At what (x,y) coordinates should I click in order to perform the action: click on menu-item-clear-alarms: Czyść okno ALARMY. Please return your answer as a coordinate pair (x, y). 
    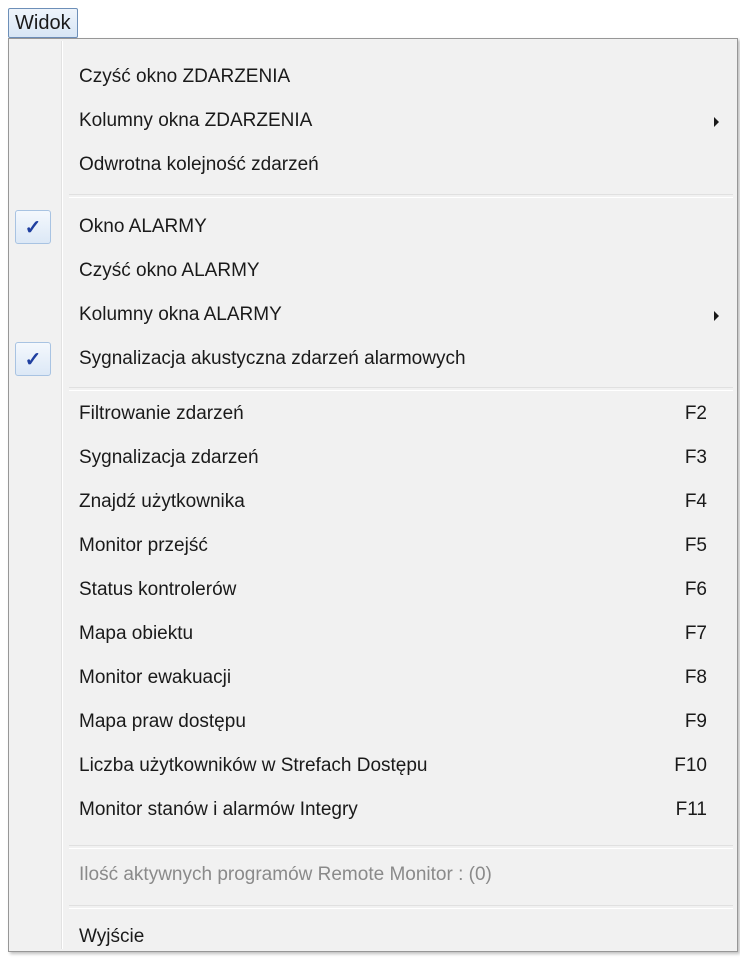
    Looking at the image, I should click on (373, 271).